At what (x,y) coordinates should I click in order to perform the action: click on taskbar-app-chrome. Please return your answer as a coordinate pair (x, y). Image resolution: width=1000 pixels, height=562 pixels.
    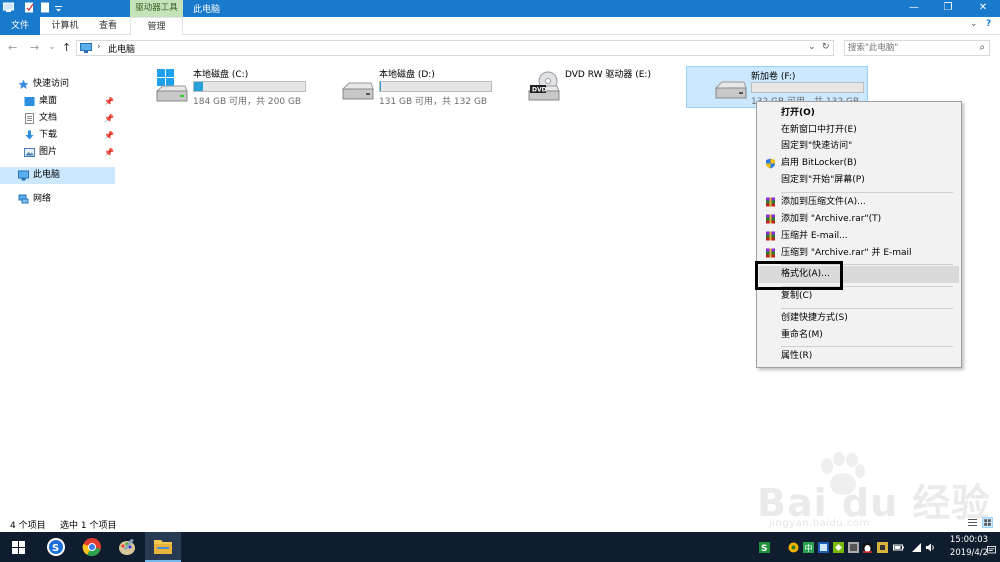
    Looking at the image, I should click on (92, 547).